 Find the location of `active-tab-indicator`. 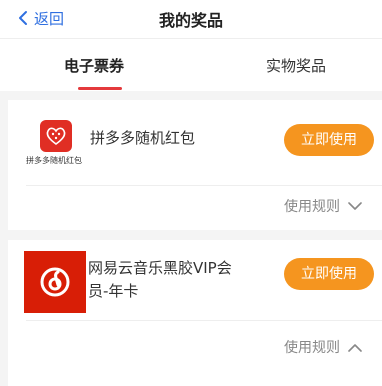

active-tab-indicator is located at coordinates (100, 88).